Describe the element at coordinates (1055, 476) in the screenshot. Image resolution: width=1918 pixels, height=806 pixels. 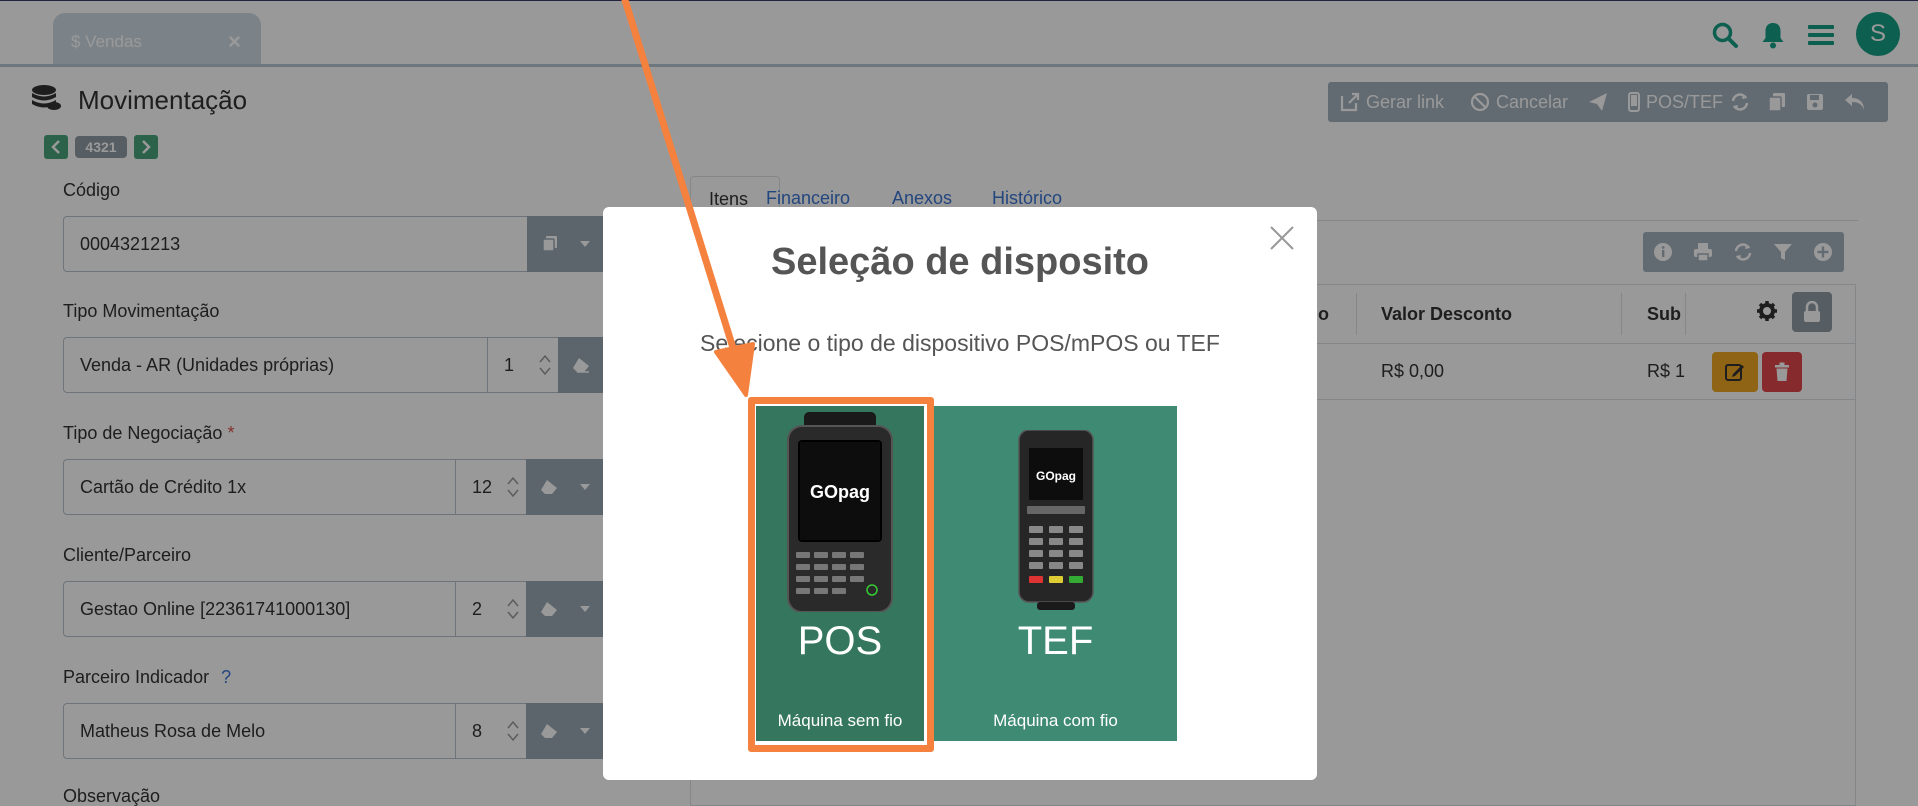
I see `tef-brand-text: GOpag` at that location.